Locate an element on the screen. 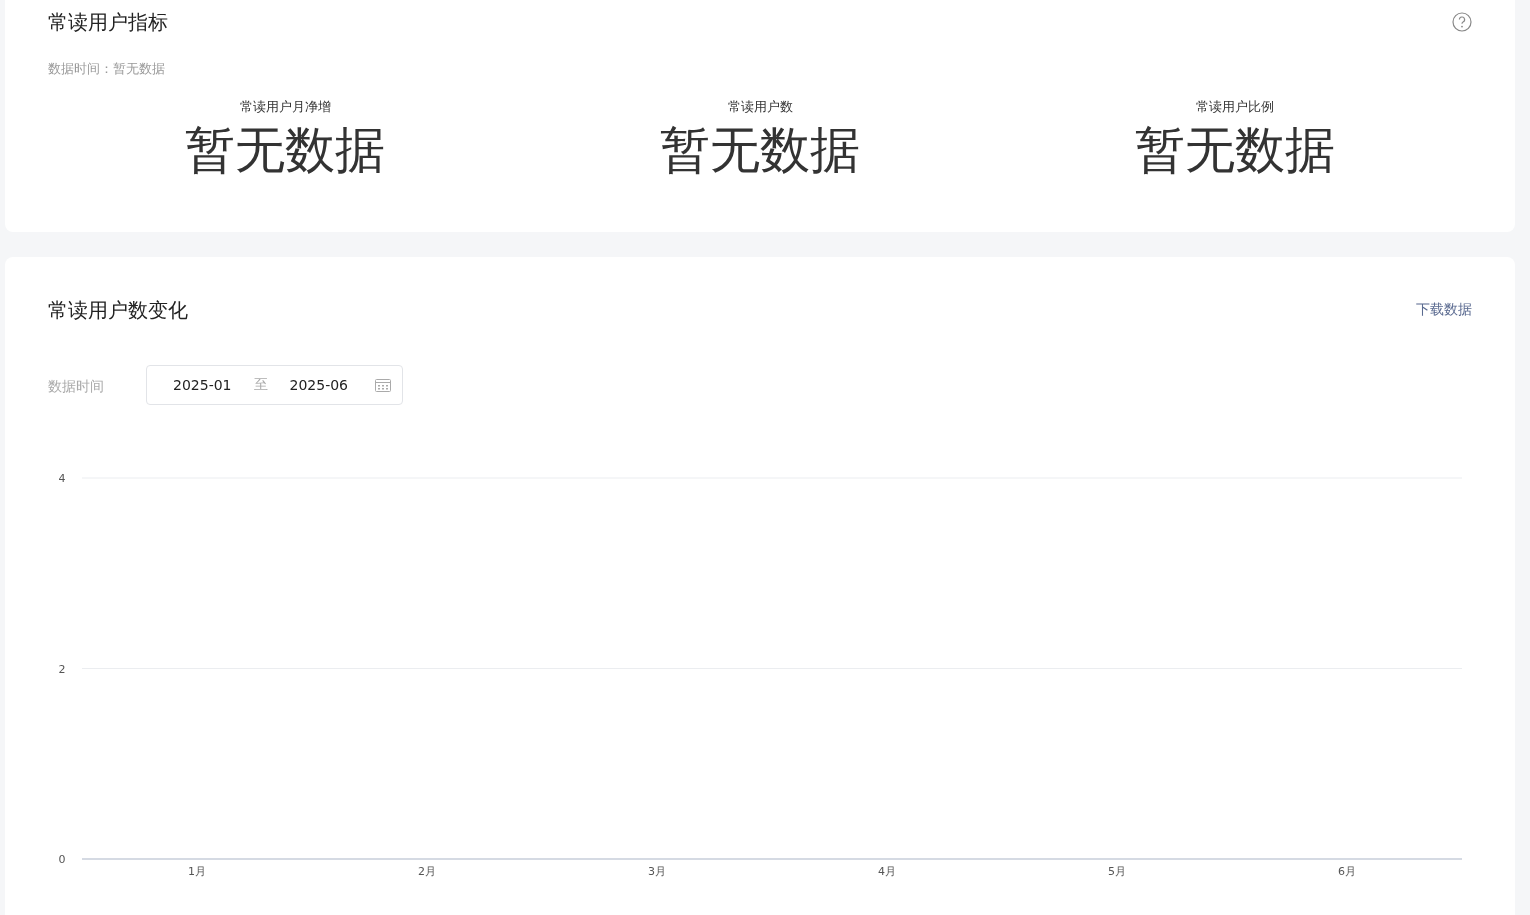  metric-label: 常读用户比例 is located at coordinates (1234, 107).